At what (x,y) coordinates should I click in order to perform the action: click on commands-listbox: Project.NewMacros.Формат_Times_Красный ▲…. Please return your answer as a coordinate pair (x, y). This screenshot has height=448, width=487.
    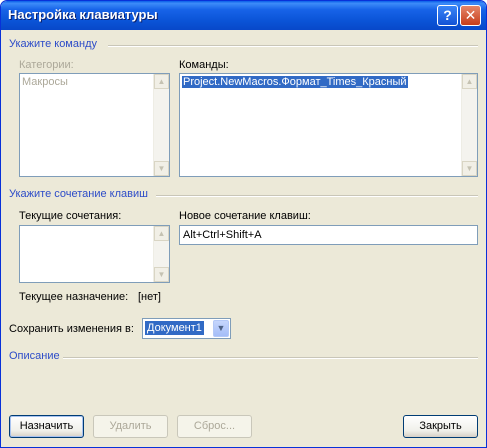
    Looking at the image, I should click on (328, 125).